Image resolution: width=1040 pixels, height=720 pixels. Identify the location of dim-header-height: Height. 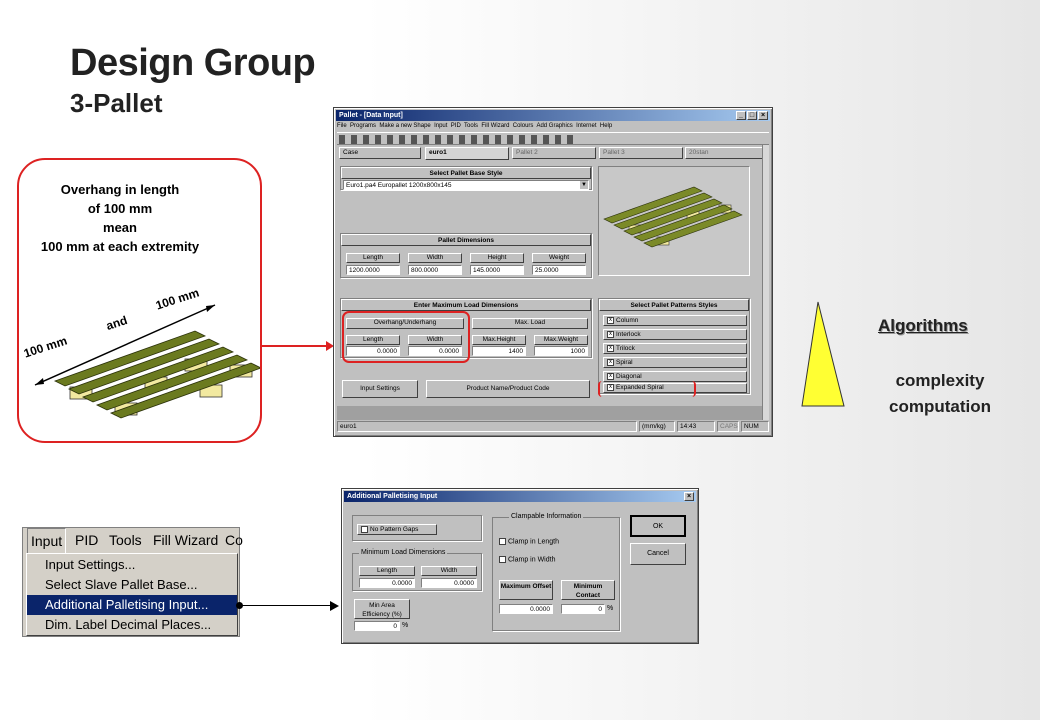
(497, 258).